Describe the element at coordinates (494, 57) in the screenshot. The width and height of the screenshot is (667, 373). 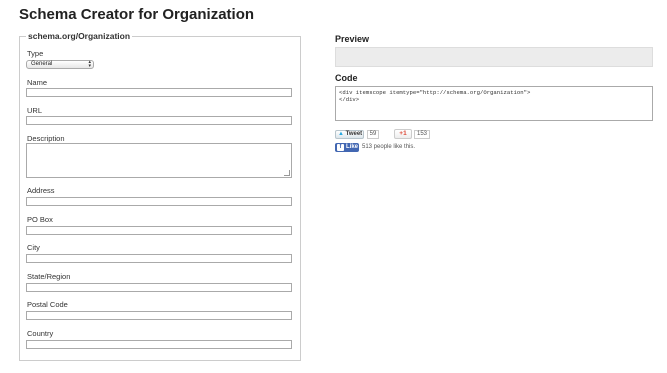
I see `preview-box` at that location.